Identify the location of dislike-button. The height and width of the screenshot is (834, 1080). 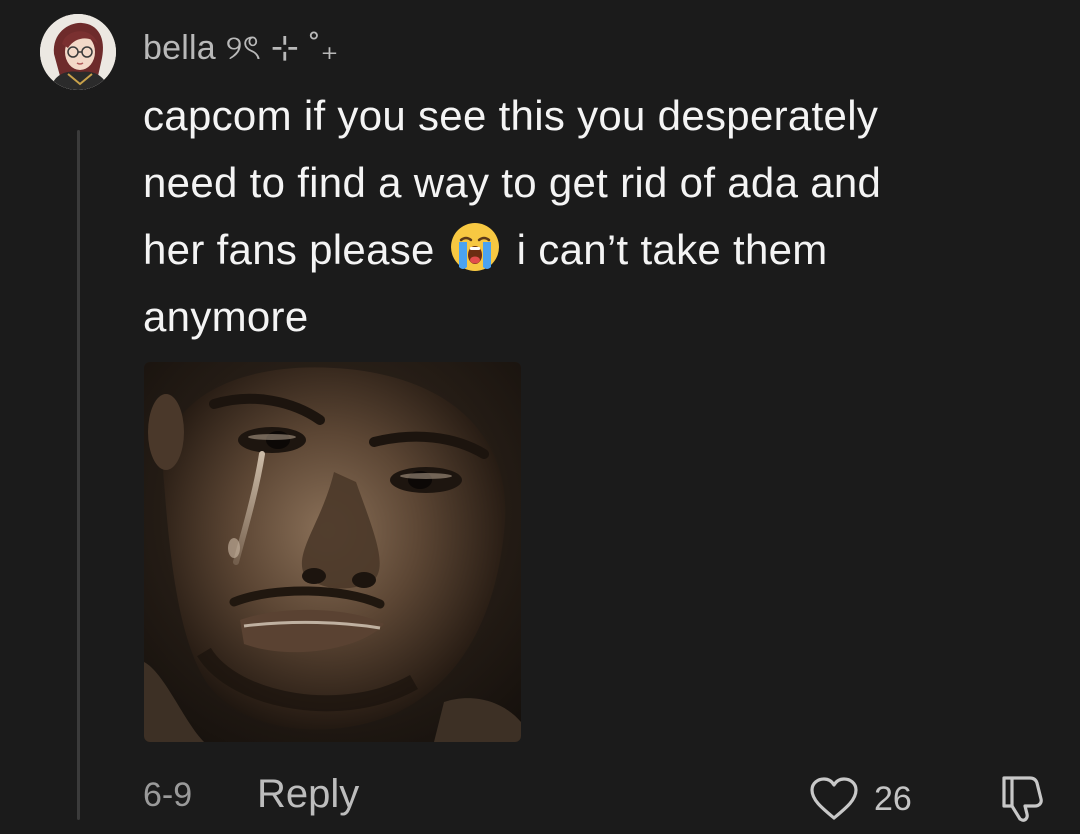
(1023, 798).